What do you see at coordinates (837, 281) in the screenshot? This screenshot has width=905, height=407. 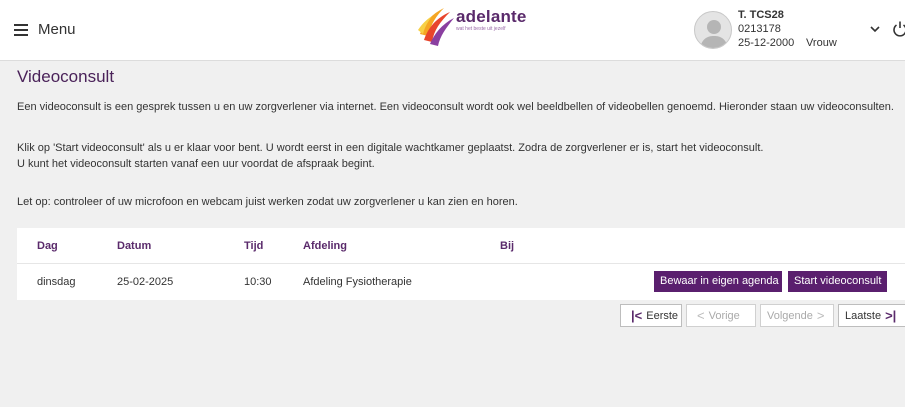 I see `start-videoconsult-button: Start videoconsult` at bounding box center [837, 281].